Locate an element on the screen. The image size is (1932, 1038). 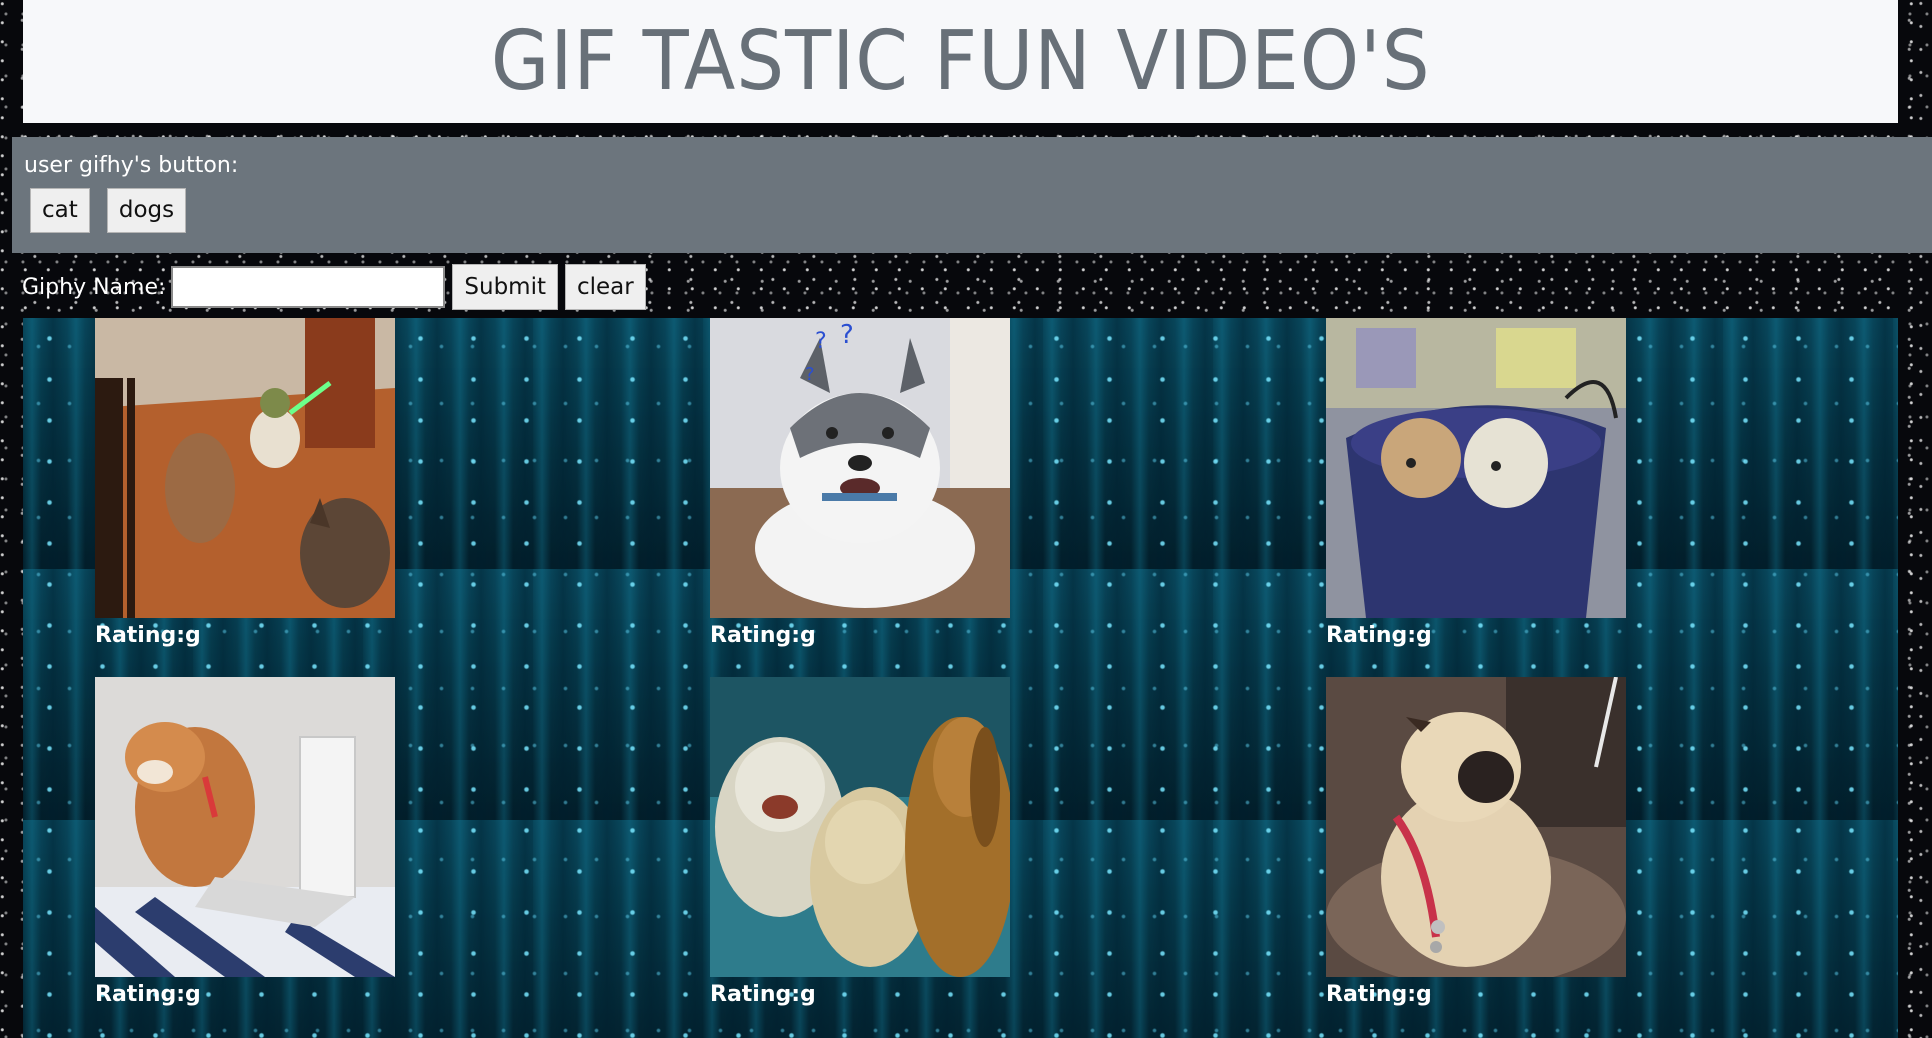
giphy-search-form: Giphy Name: Submit clear is located at coordinates (337, 287).